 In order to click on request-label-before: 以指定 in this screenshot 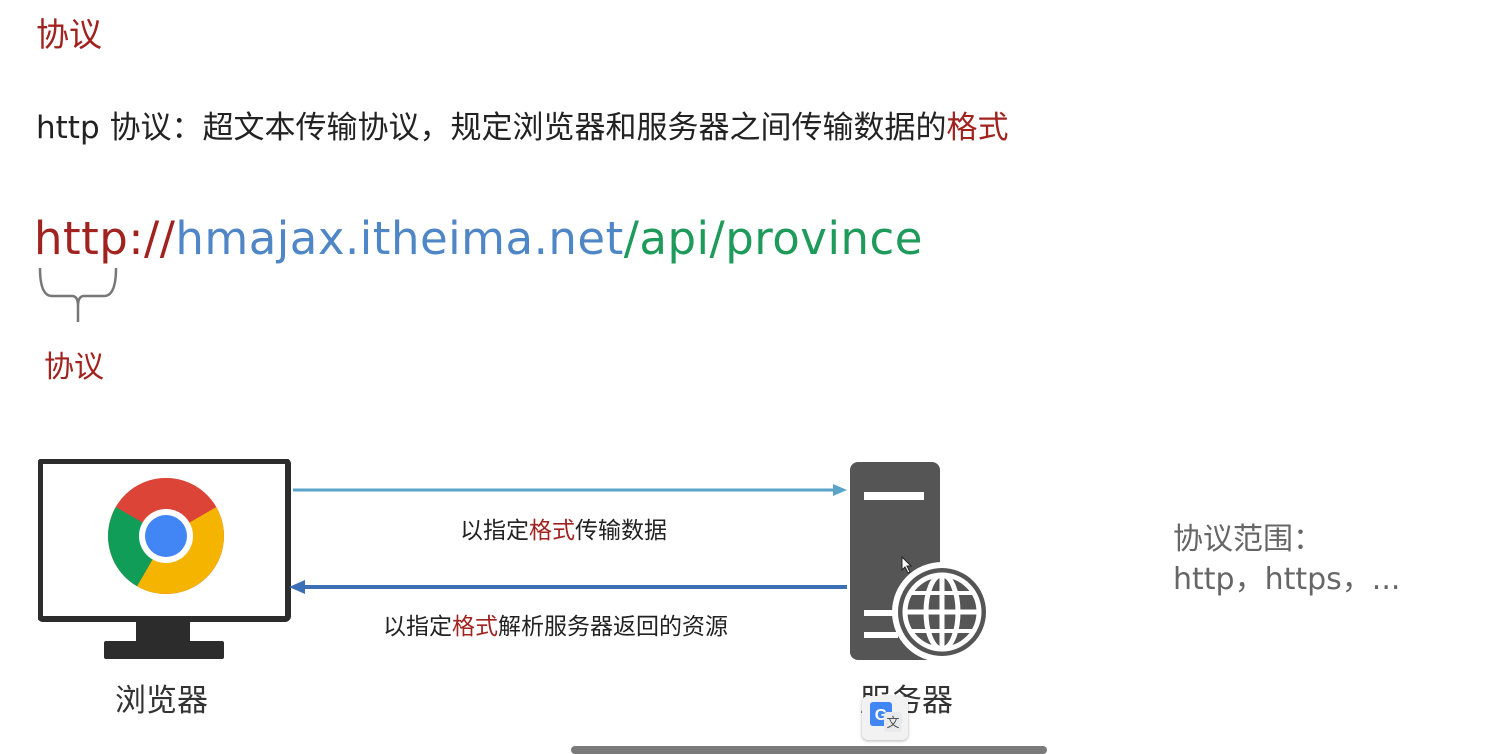, I will do `click(494, 531)`.